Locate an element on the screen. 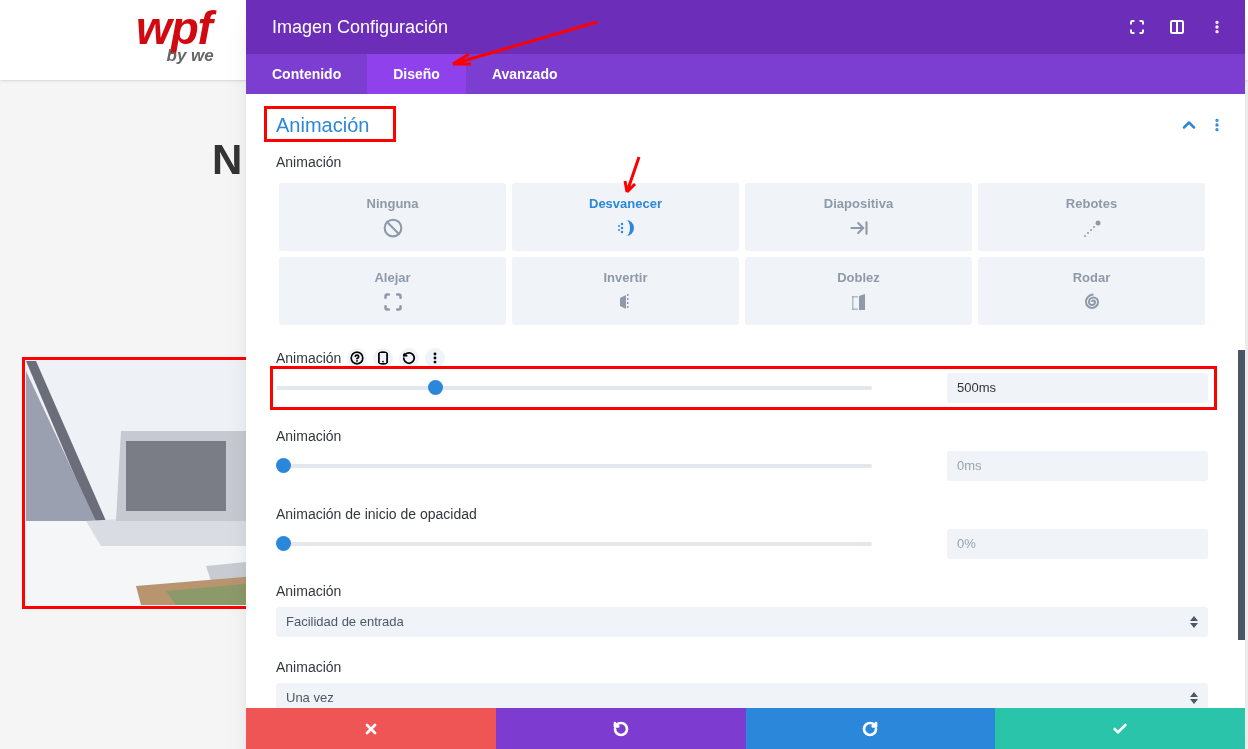 The height and width of the screenshot is (749, 1248). animation-style-option: Invertir is located at coordinates (625, 291).